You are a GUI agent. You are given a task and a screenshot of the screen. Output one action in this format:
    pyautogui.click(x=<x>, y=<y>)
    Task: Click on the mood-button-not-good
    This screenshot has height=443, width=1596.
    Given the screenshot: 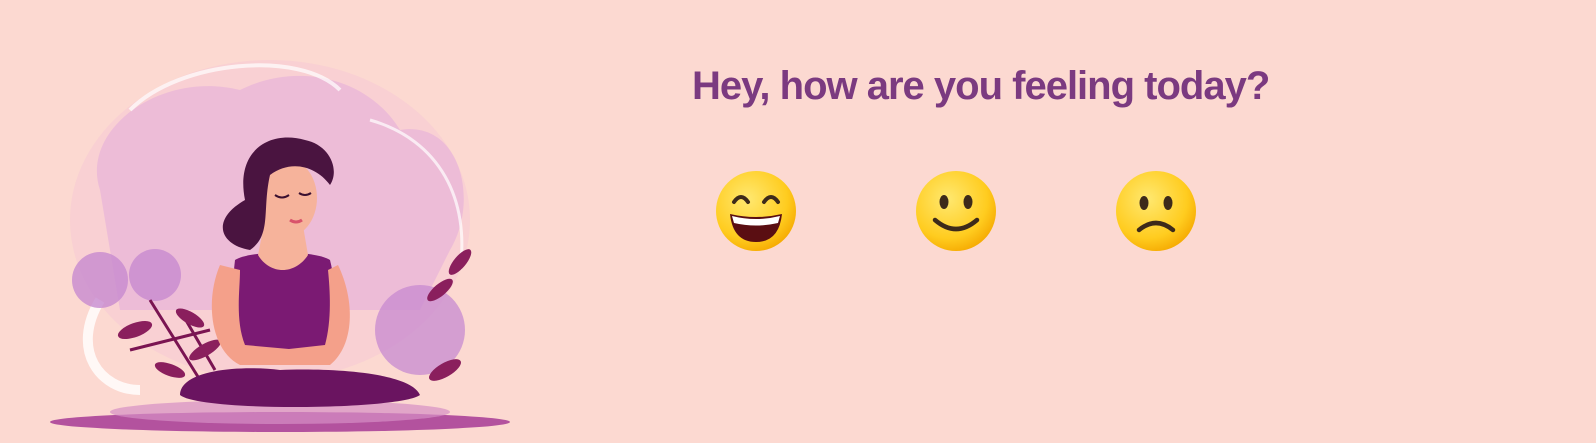 What is the action you would take?
    pyautogui.click(x=1156, y=211)
    